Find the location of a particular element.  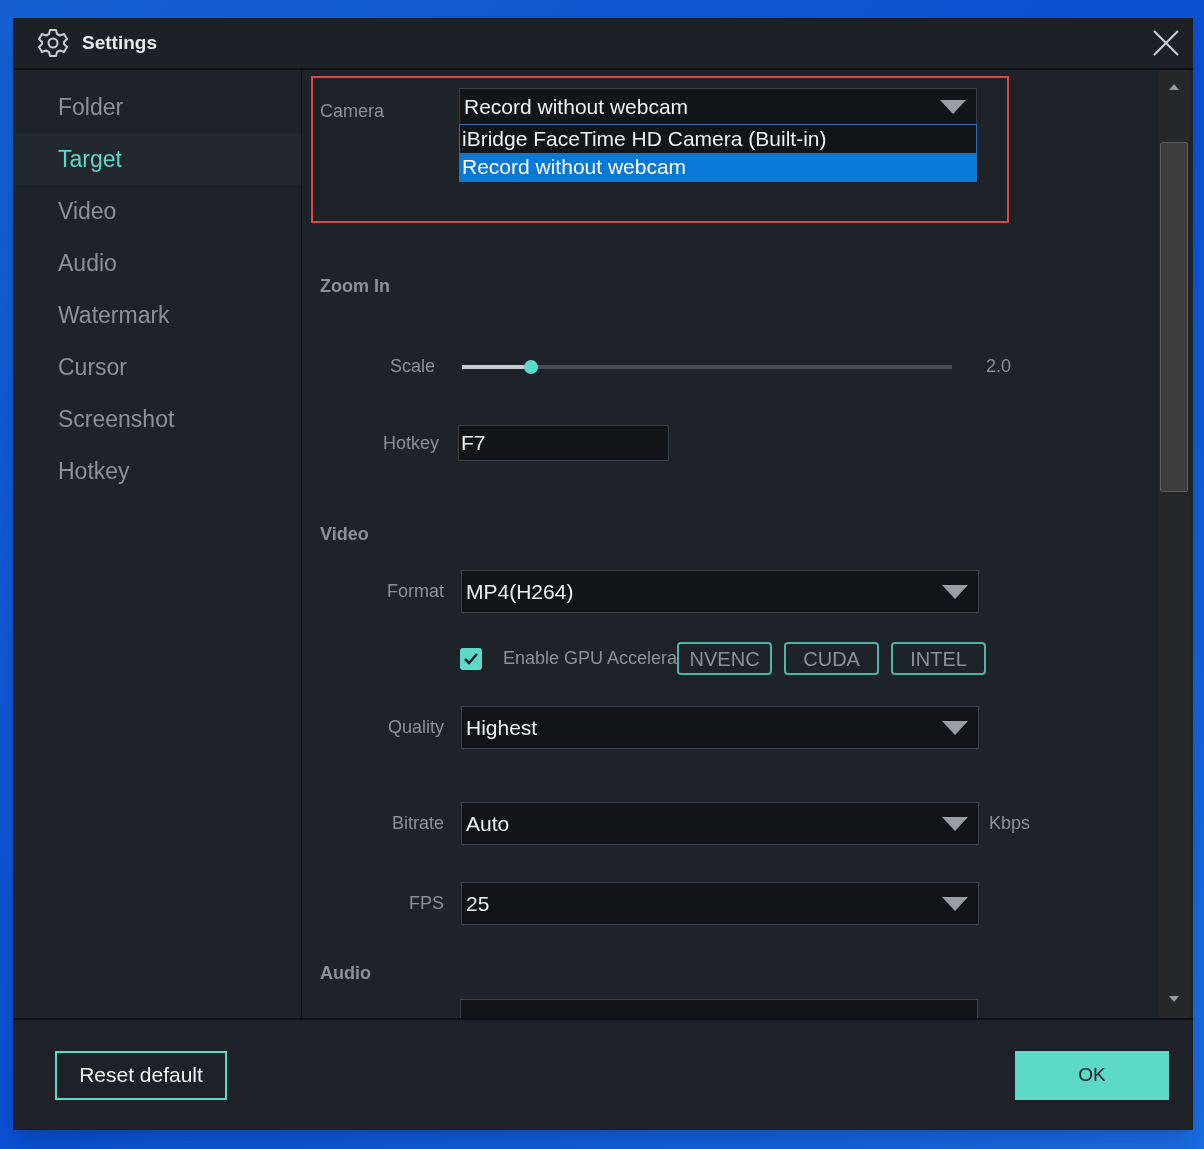

field-label: Format is located at coordinates (415, 591).